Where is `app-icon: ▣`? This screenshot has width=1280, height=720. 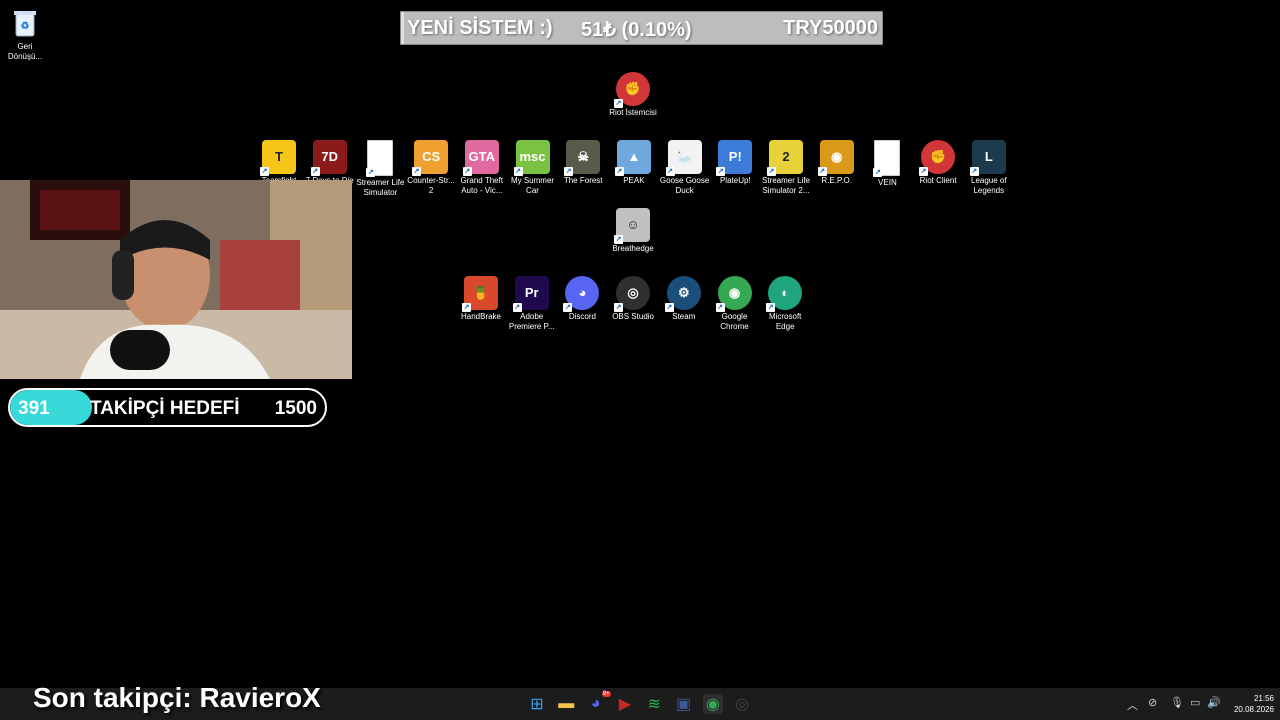
app-icon: ▣ is located at coordinates (684, 704).